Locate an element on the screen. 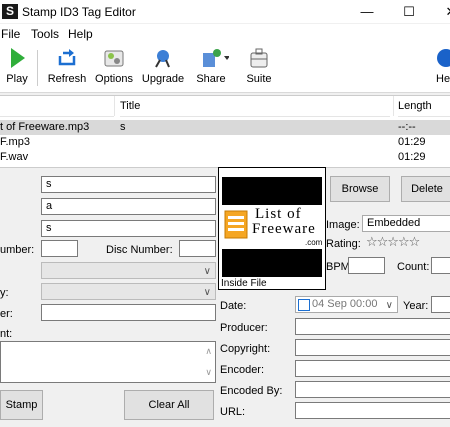 Image resolution: width=450 pixels, height=427 pixels. list-of-freeware-logo: List of Freeware .com is located at coordinates (272, 227).